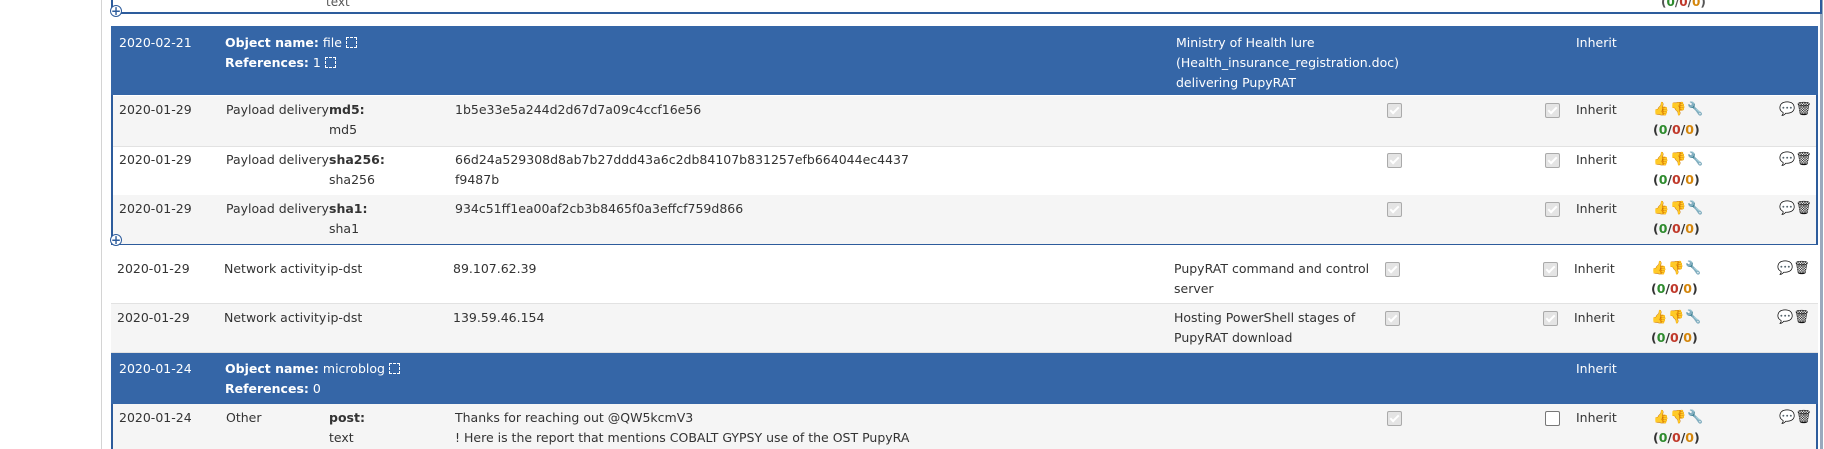 The image size is (1824, 449). What do you see at coordinates (498, 318) in the screenshot?
I see `attr-value: 139.59.46.154` at bounding box center [498, 318].